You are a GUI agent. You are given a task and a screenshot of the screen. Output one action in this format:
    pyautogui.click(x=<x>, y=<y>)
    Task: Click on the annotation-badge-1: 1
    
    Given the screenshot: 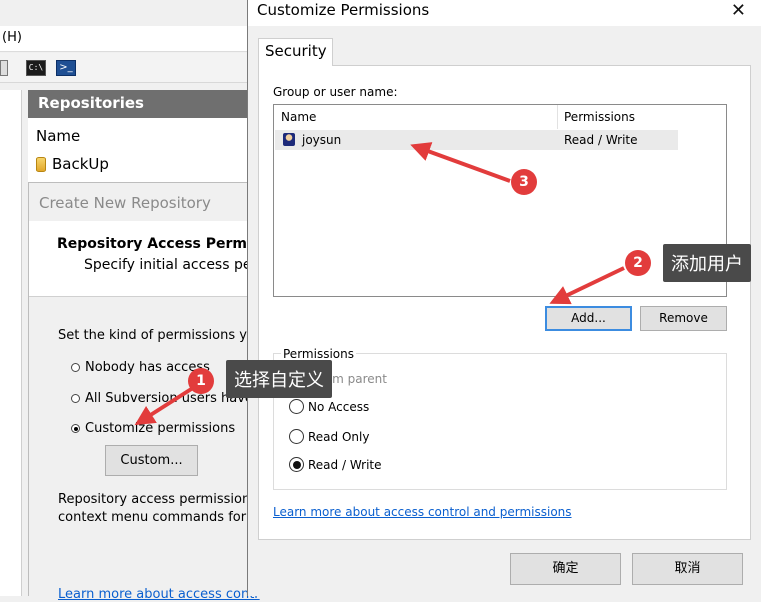 What is the action you would take?
    pyautogui.click(x=201, y=381)
    